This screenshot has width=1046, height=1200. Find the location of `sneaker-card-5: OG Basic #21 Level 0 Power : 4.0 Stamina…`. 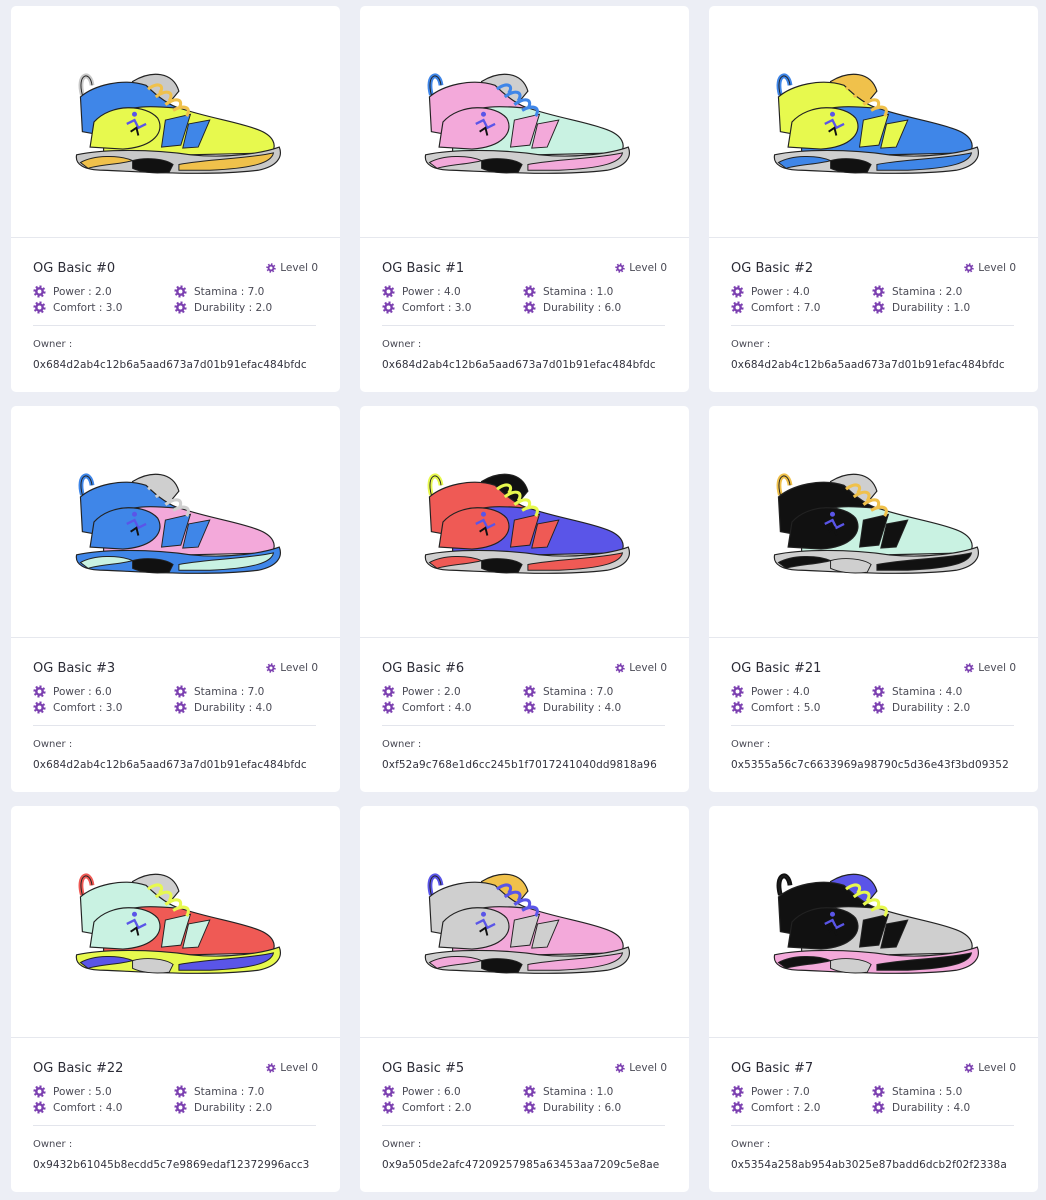

sneaker-card-5: OG Basic #21 Level 0 Power : 4.0 Stamina… is located at coordinates (873, 599).